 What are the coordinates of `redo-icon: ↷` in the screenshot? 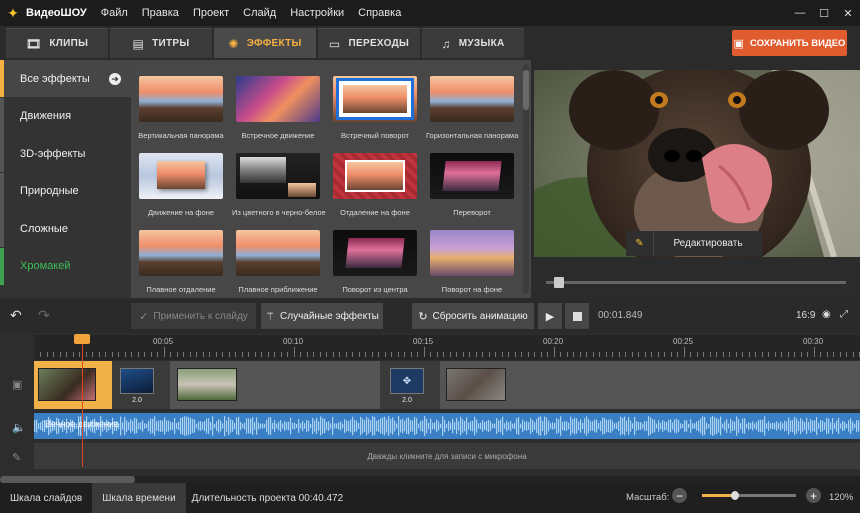 It's located at (44, 315).